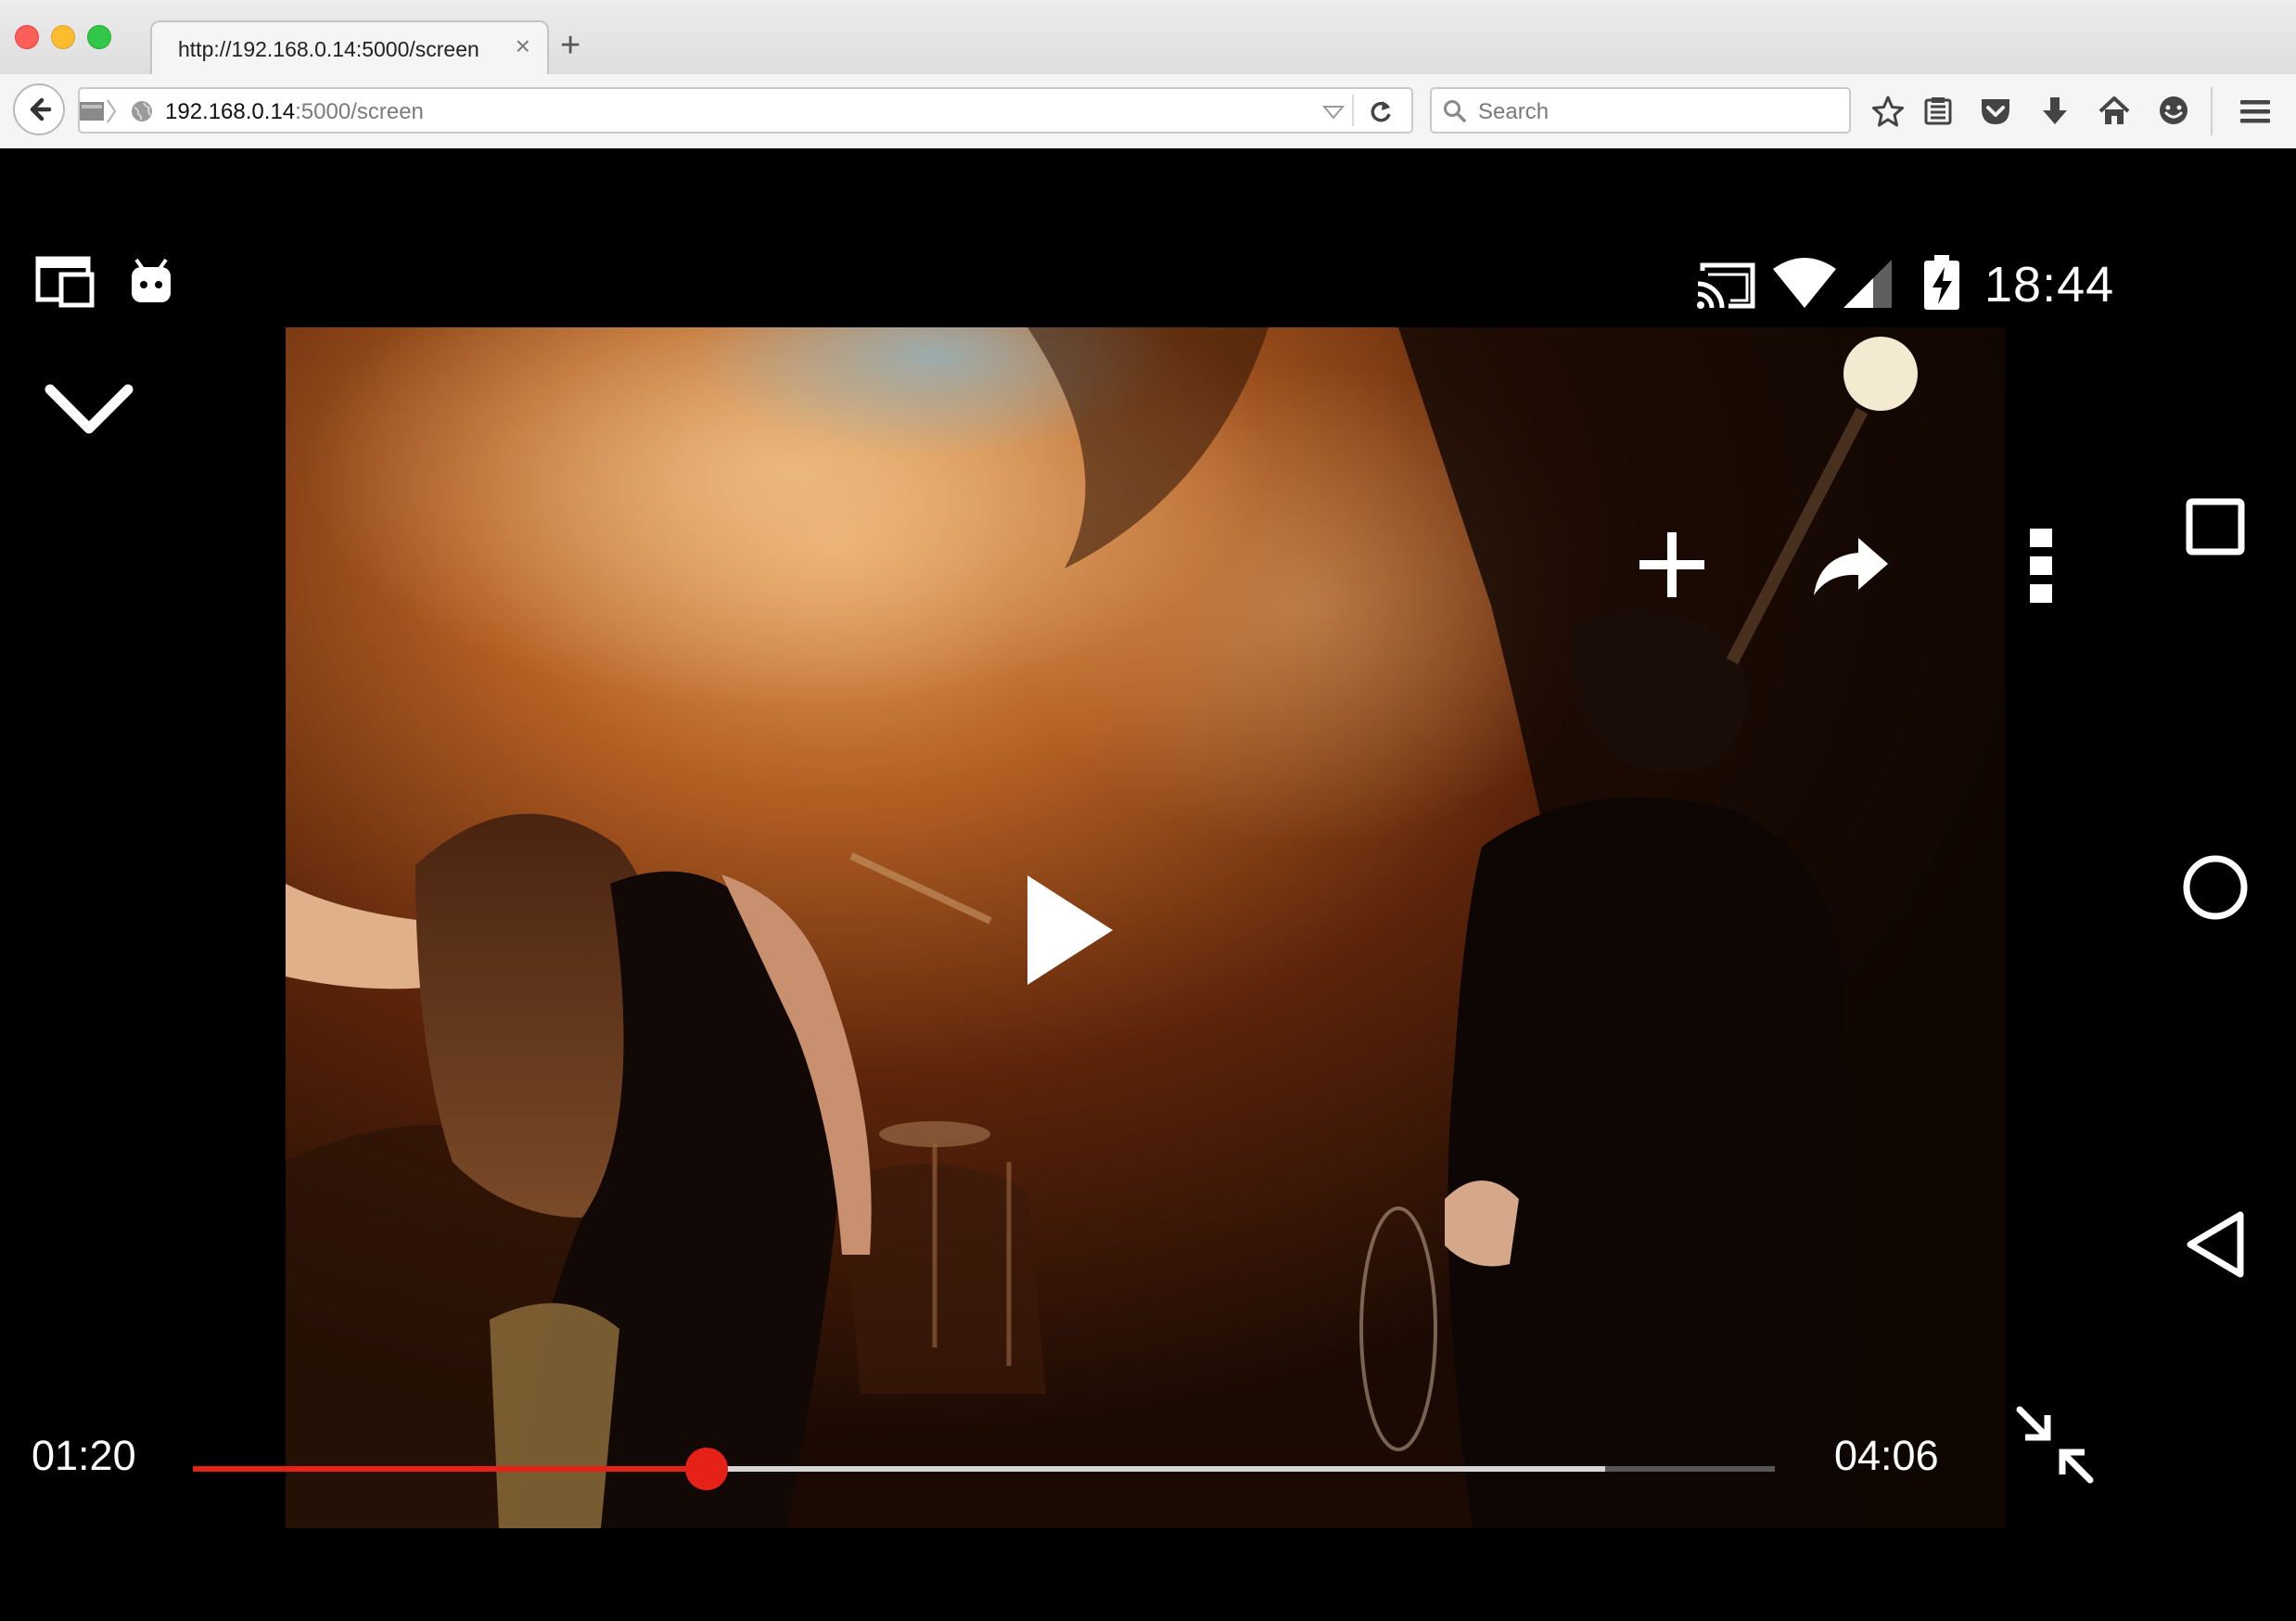  Describe the element at coordinates (1455, 111) in the screenshot. I see `search-icon` at that location.